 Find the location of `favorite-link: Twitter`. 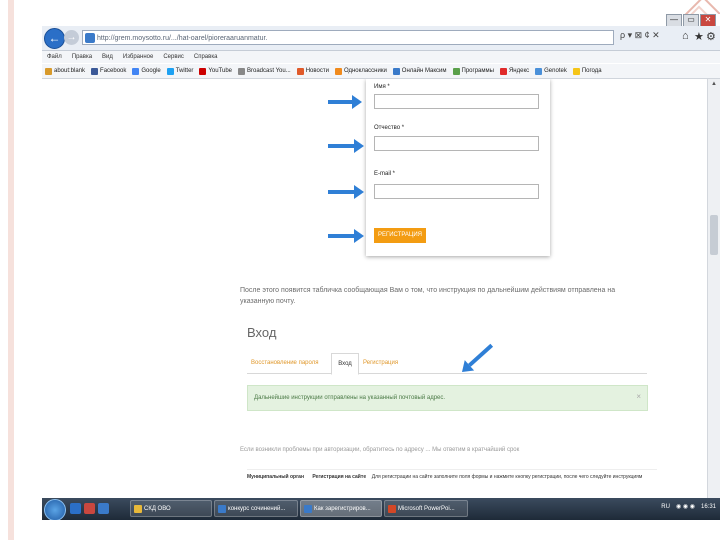

favorite-link: Twitter is located at coordinates (180, 71).